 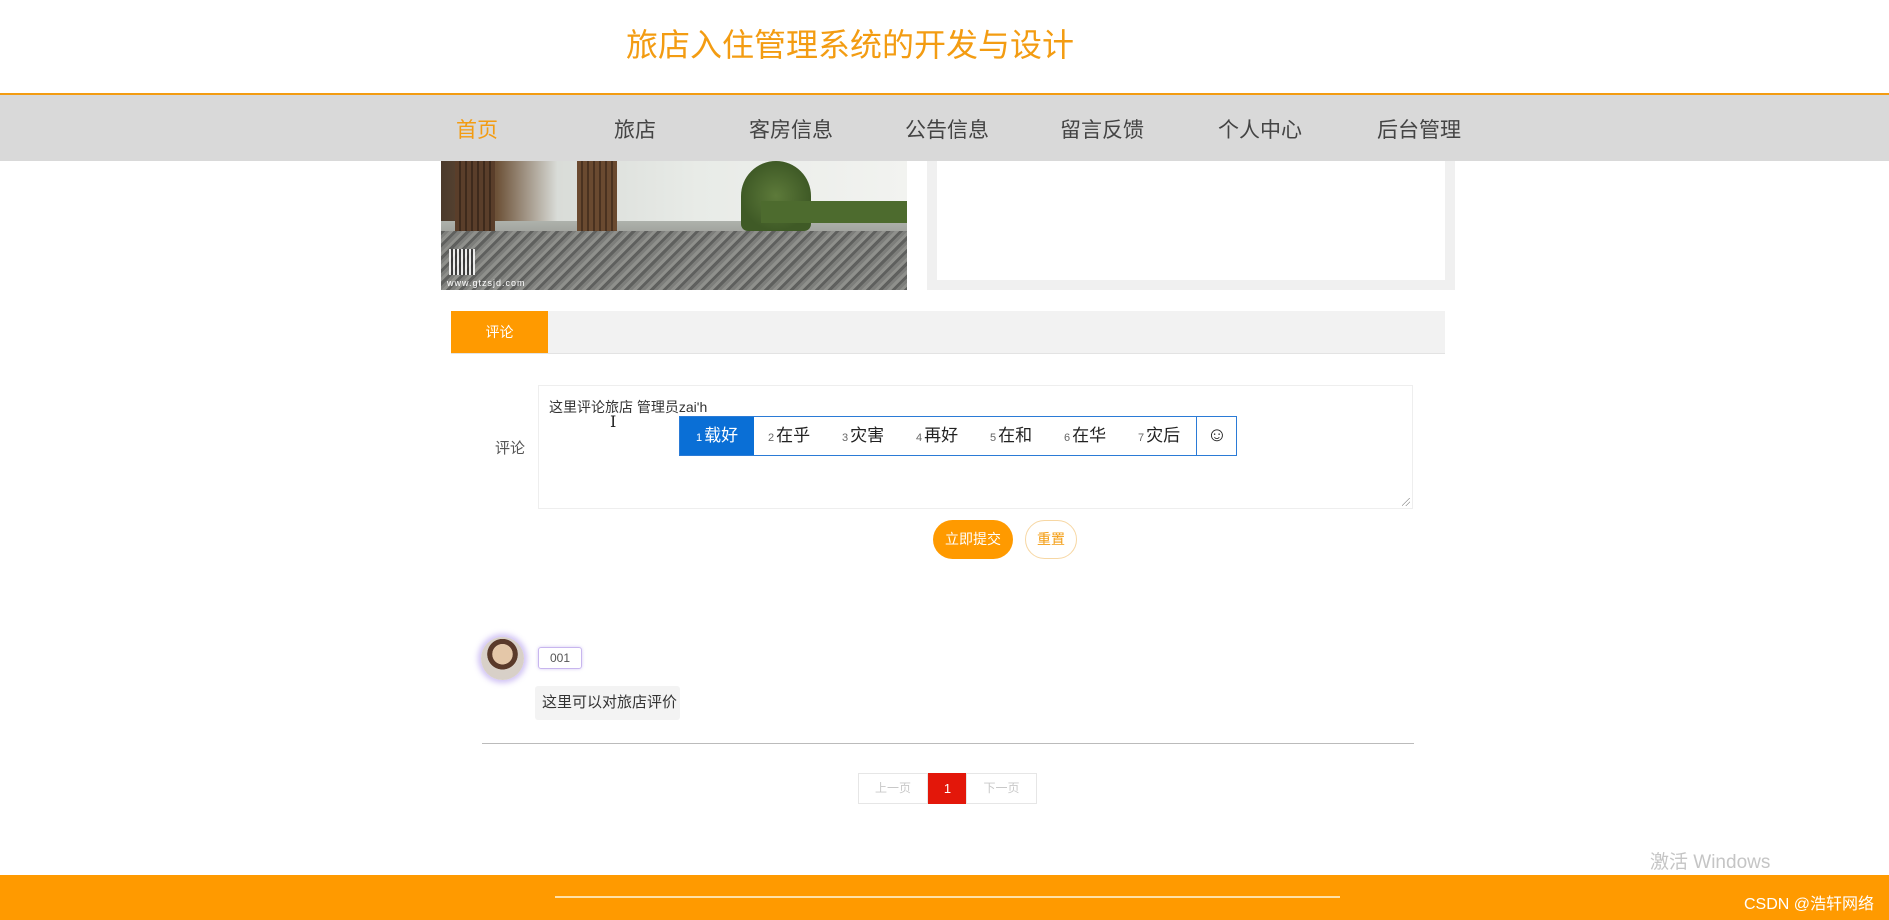 I want to click on pager-next-button: 下一页, so click(x=1001, y=788).